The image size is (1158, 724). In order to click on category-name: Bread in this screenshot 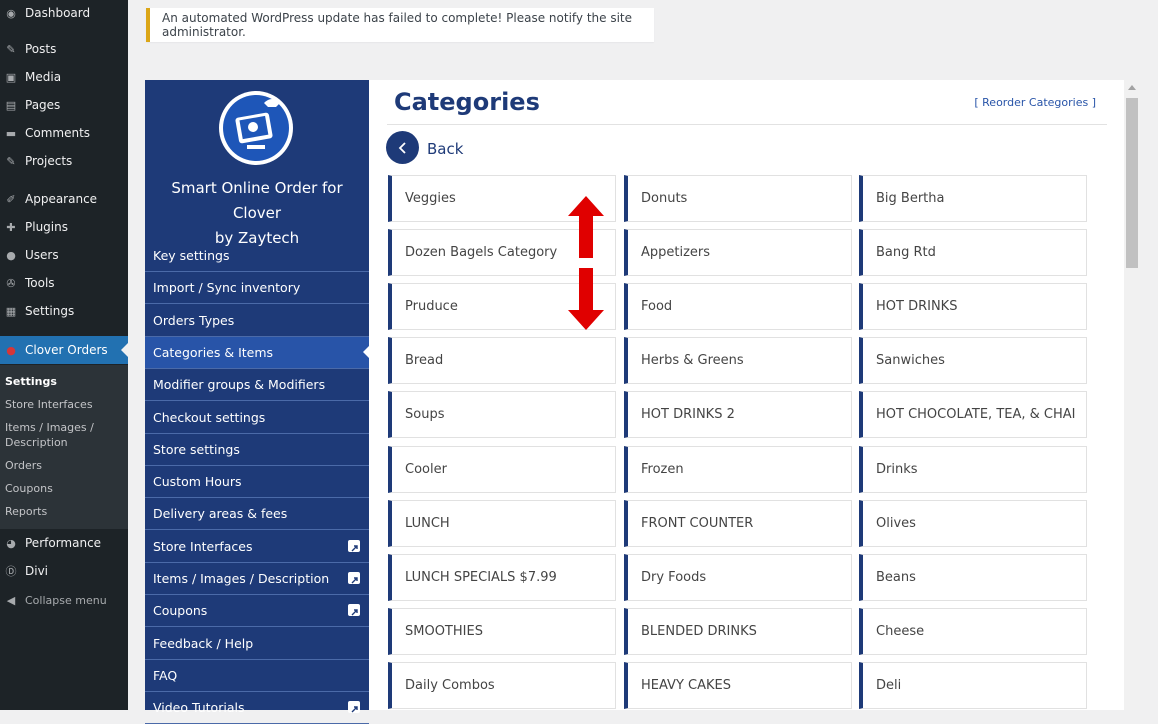, I will do `click(424, 361)`.